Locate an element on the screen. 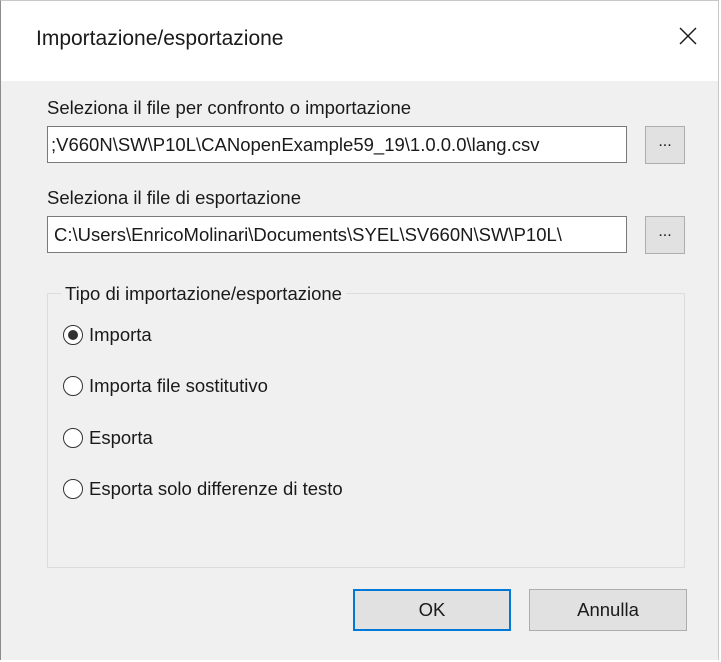 The width and height of the screenshot is (721, 662). radio-label: Importa is located at coordinates (120, 334).